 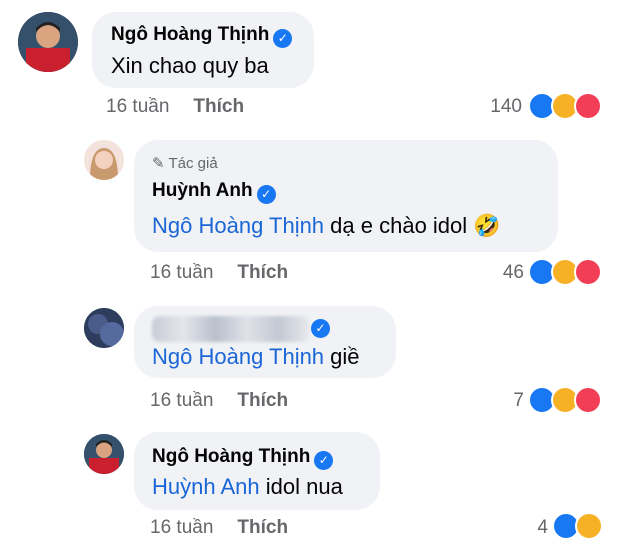 What do you see at coordinates (231, 329) in the screenshot?
I see `blurred-author-name` at bounding box center [231, 329].